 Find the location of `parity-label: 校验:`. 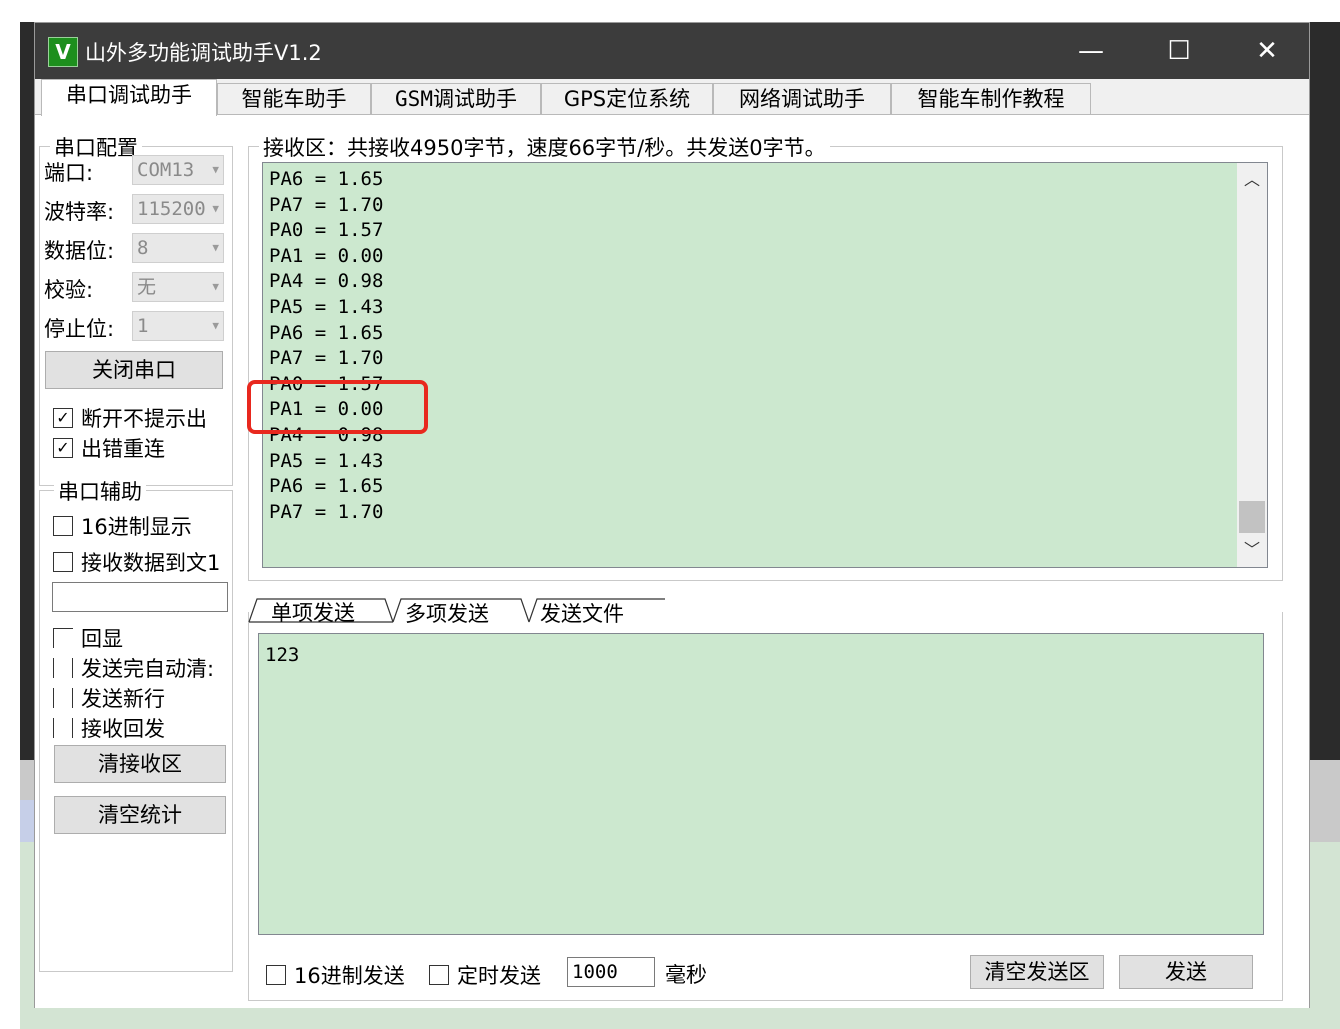

parity-label: 校验: is located at coordinates (69, 290).